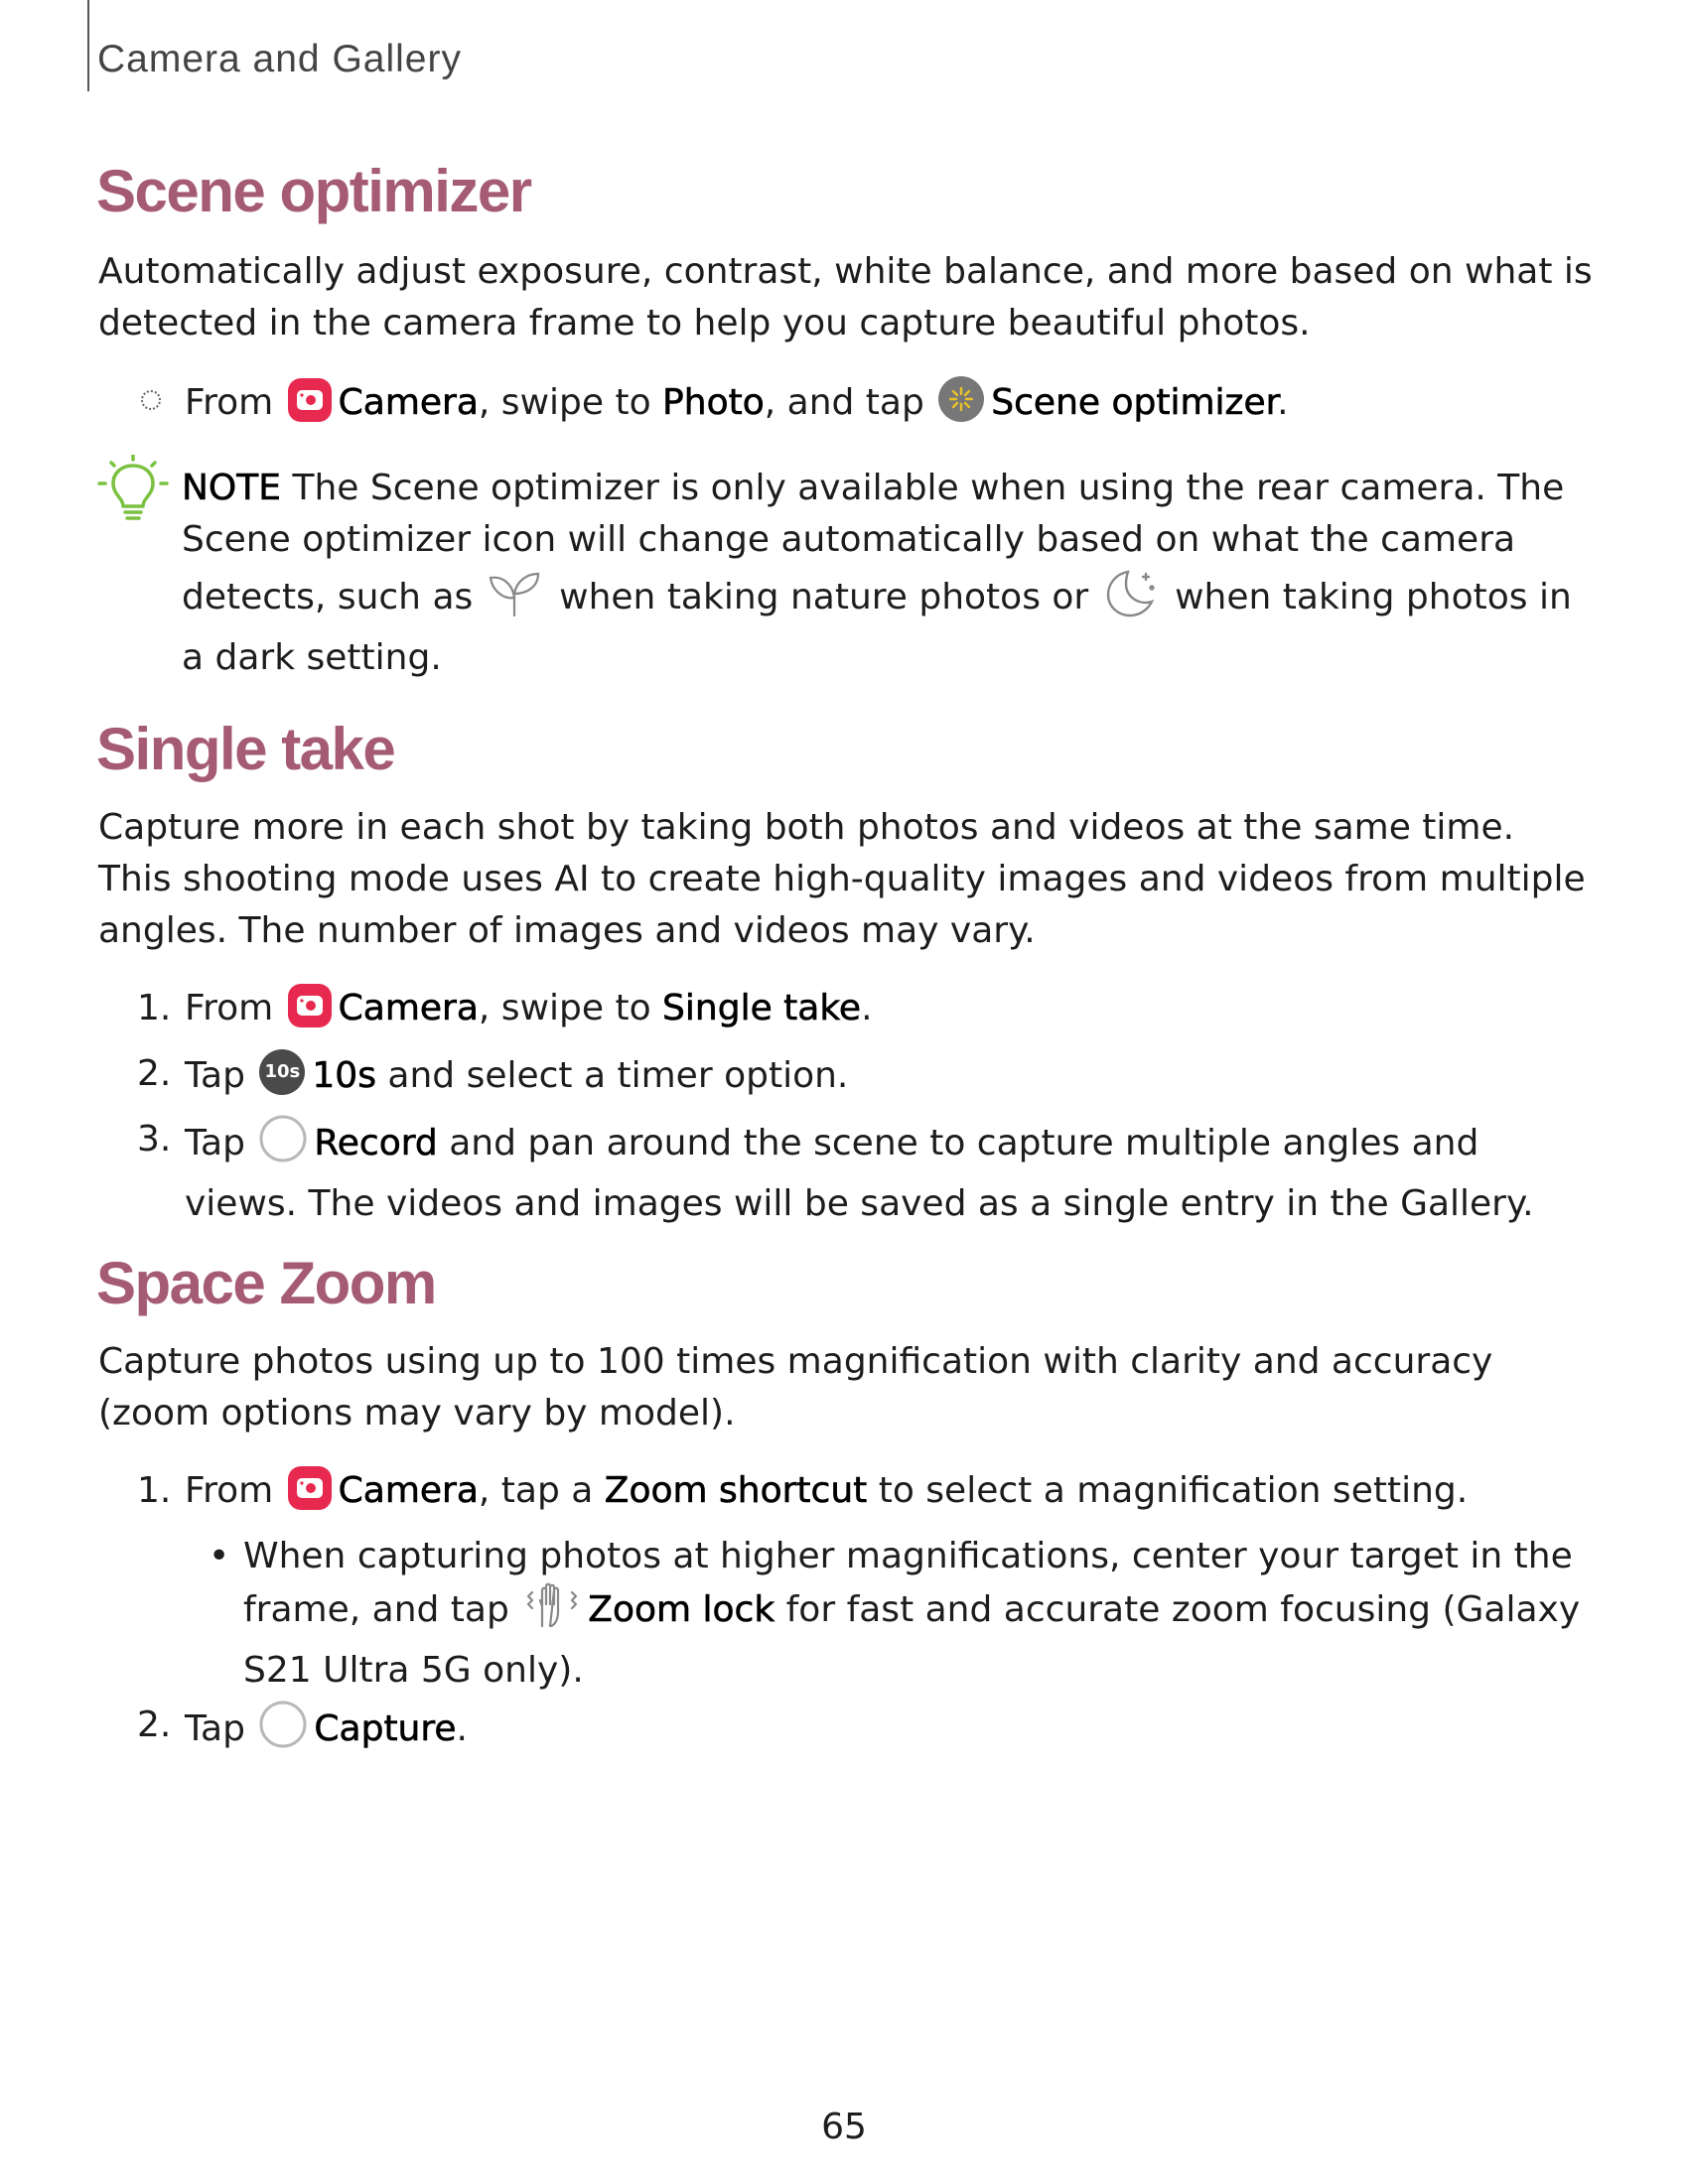 The height and width of the screenshot is (2184, 1688). I want to click on step-bullet-icon, so click(151, 400).